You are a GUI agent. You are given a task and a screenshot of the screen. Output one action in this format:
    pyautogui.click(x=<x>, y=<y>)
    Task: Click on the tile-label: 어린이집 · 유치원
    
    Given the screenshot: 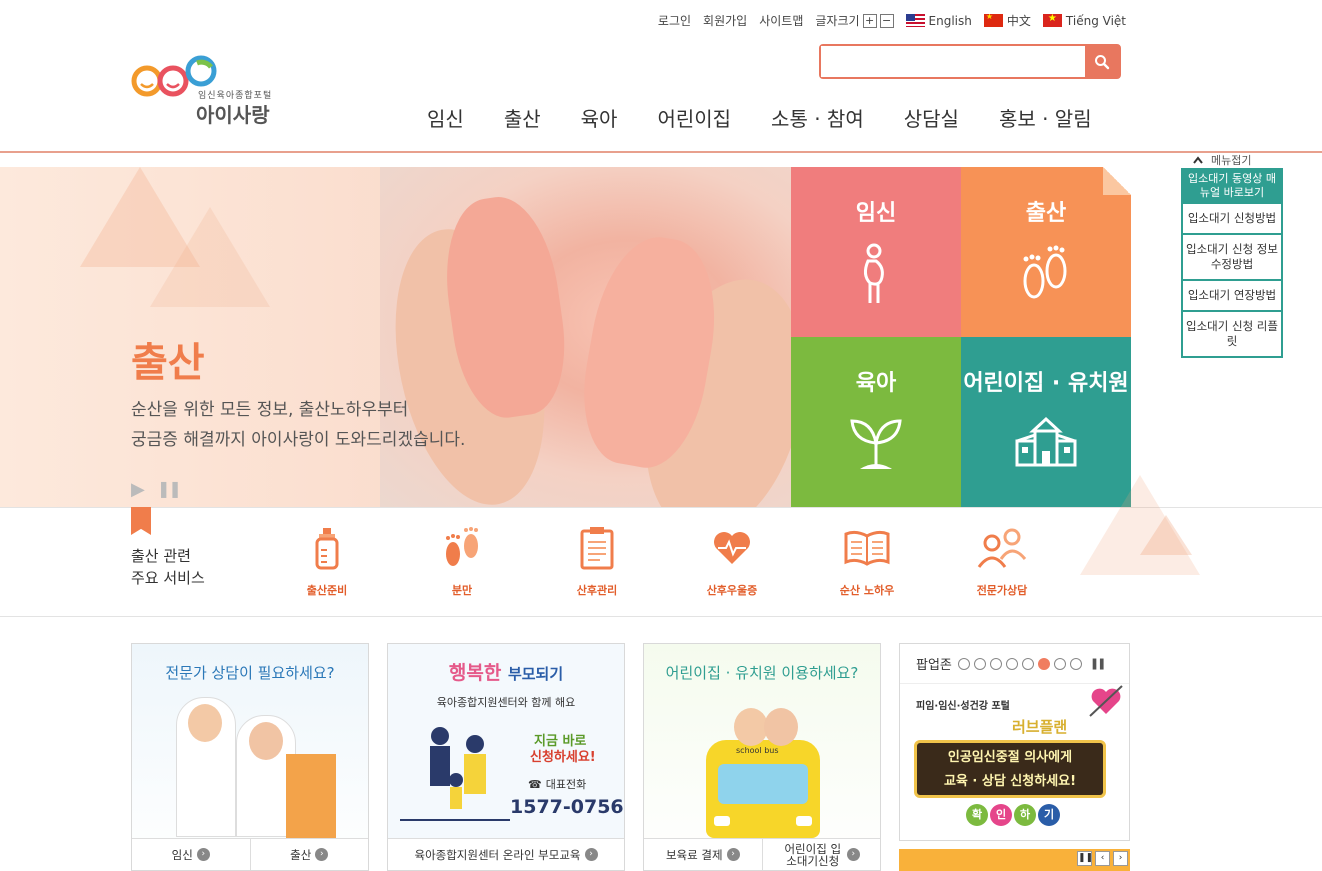 What is the action you would take?
    pyautogui.click(x=1046, y=383)
    